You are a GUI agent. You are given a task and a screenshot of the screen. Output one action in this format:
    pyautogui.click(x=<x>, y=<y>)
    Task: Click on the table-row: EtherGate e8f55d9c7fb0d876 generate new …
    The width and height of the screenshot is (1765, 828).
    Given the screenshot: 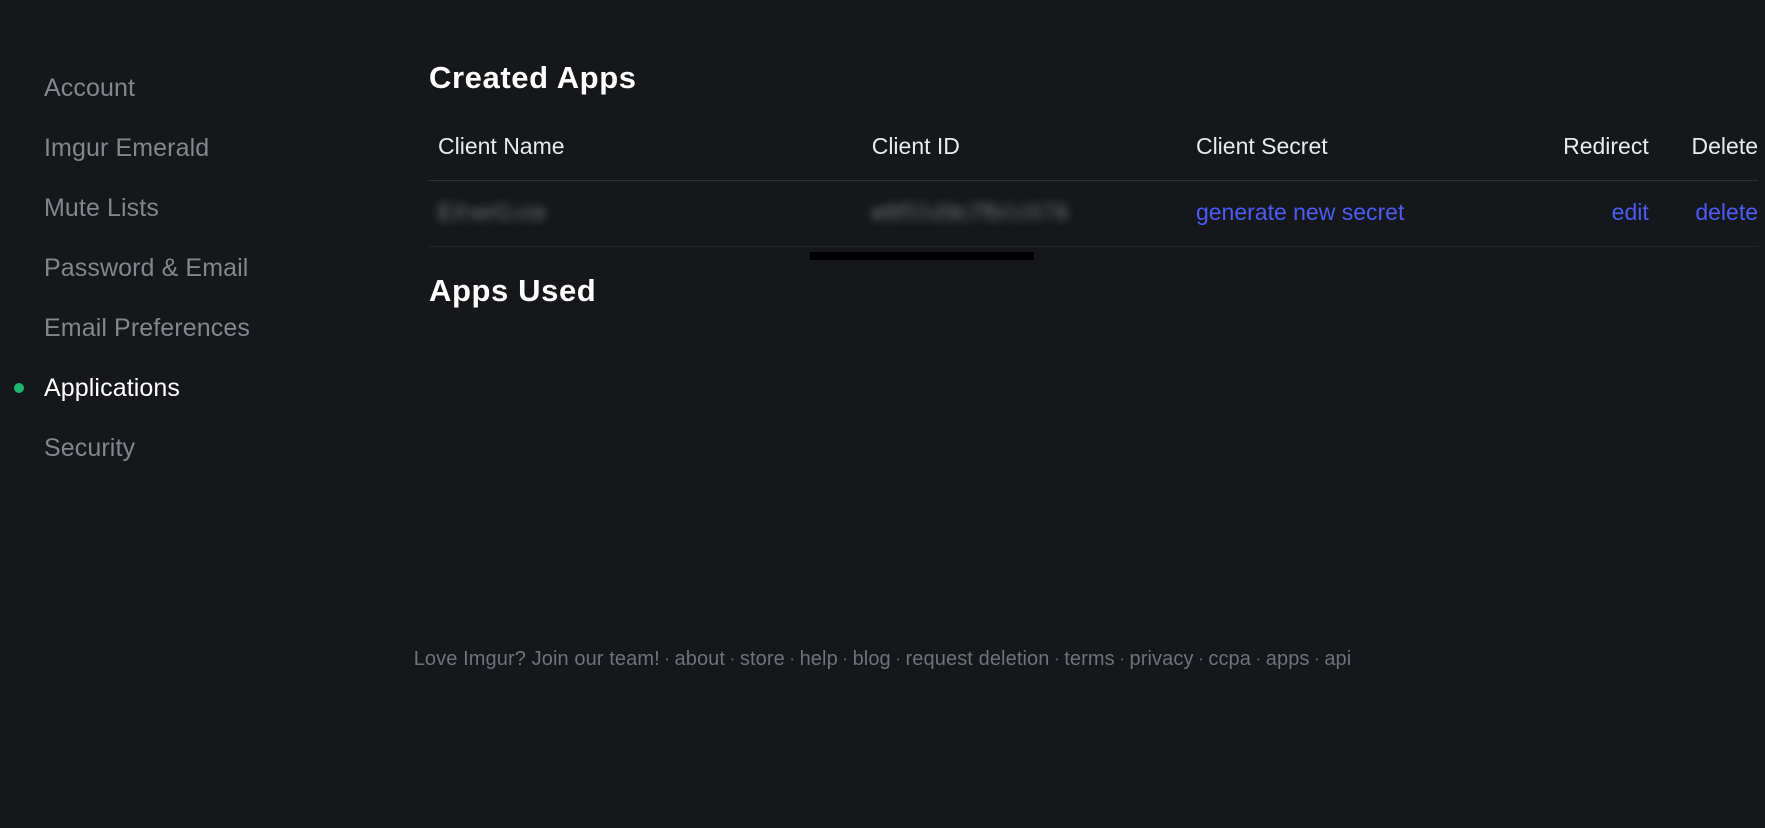 What is the action you would take?
    pyautogui.click(x=1093, y=213)
    